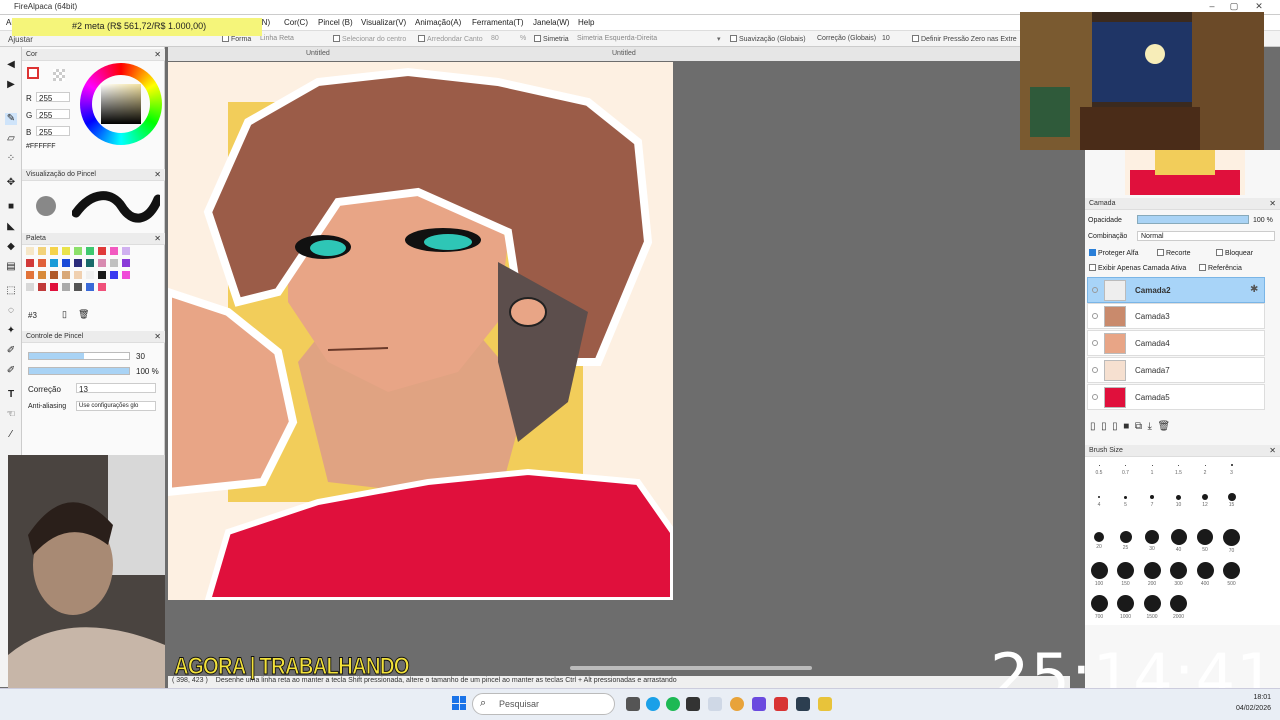 Image resolution: width=1280 pixels, height=720 pixels. Describe the element at coordinates (1263, 220) in the screenshot. I see `layer-opacity-value: 100 %` at that location.